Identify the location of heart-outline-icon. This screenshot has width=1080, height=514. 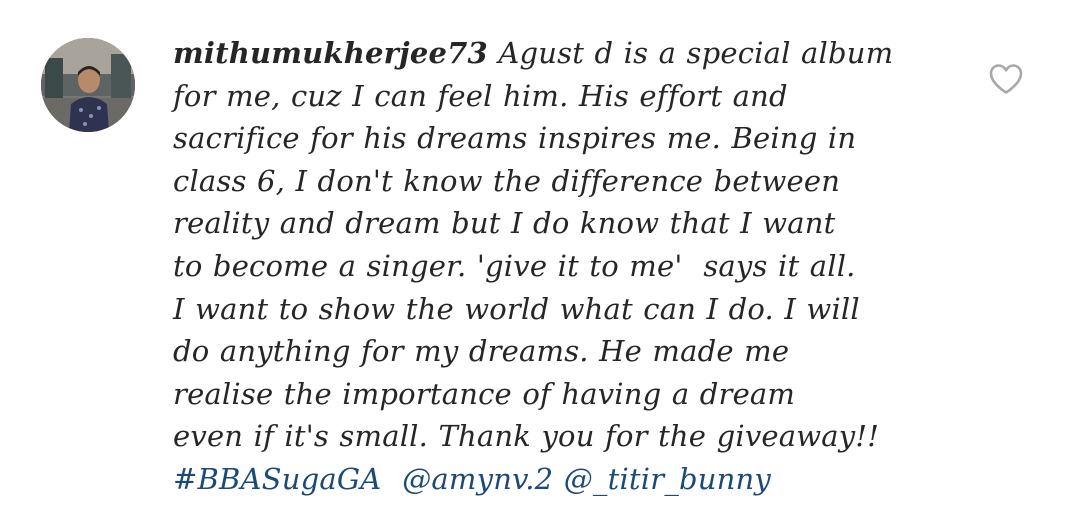
(1006, 79).